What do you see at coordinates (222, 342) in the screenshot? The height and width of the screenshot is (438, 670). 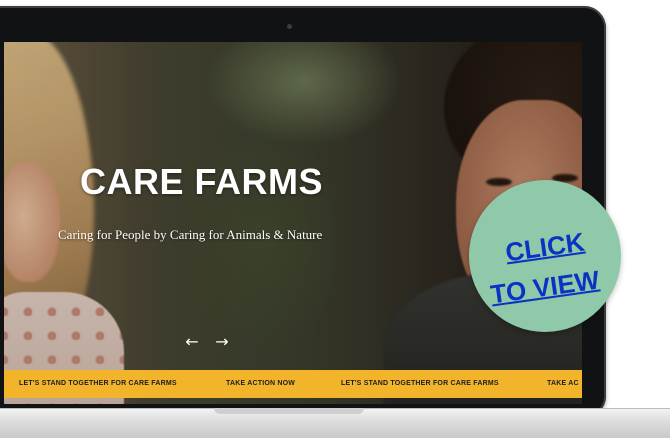 I see `arrow-right-icon: →` at bounding box center [222, 342].